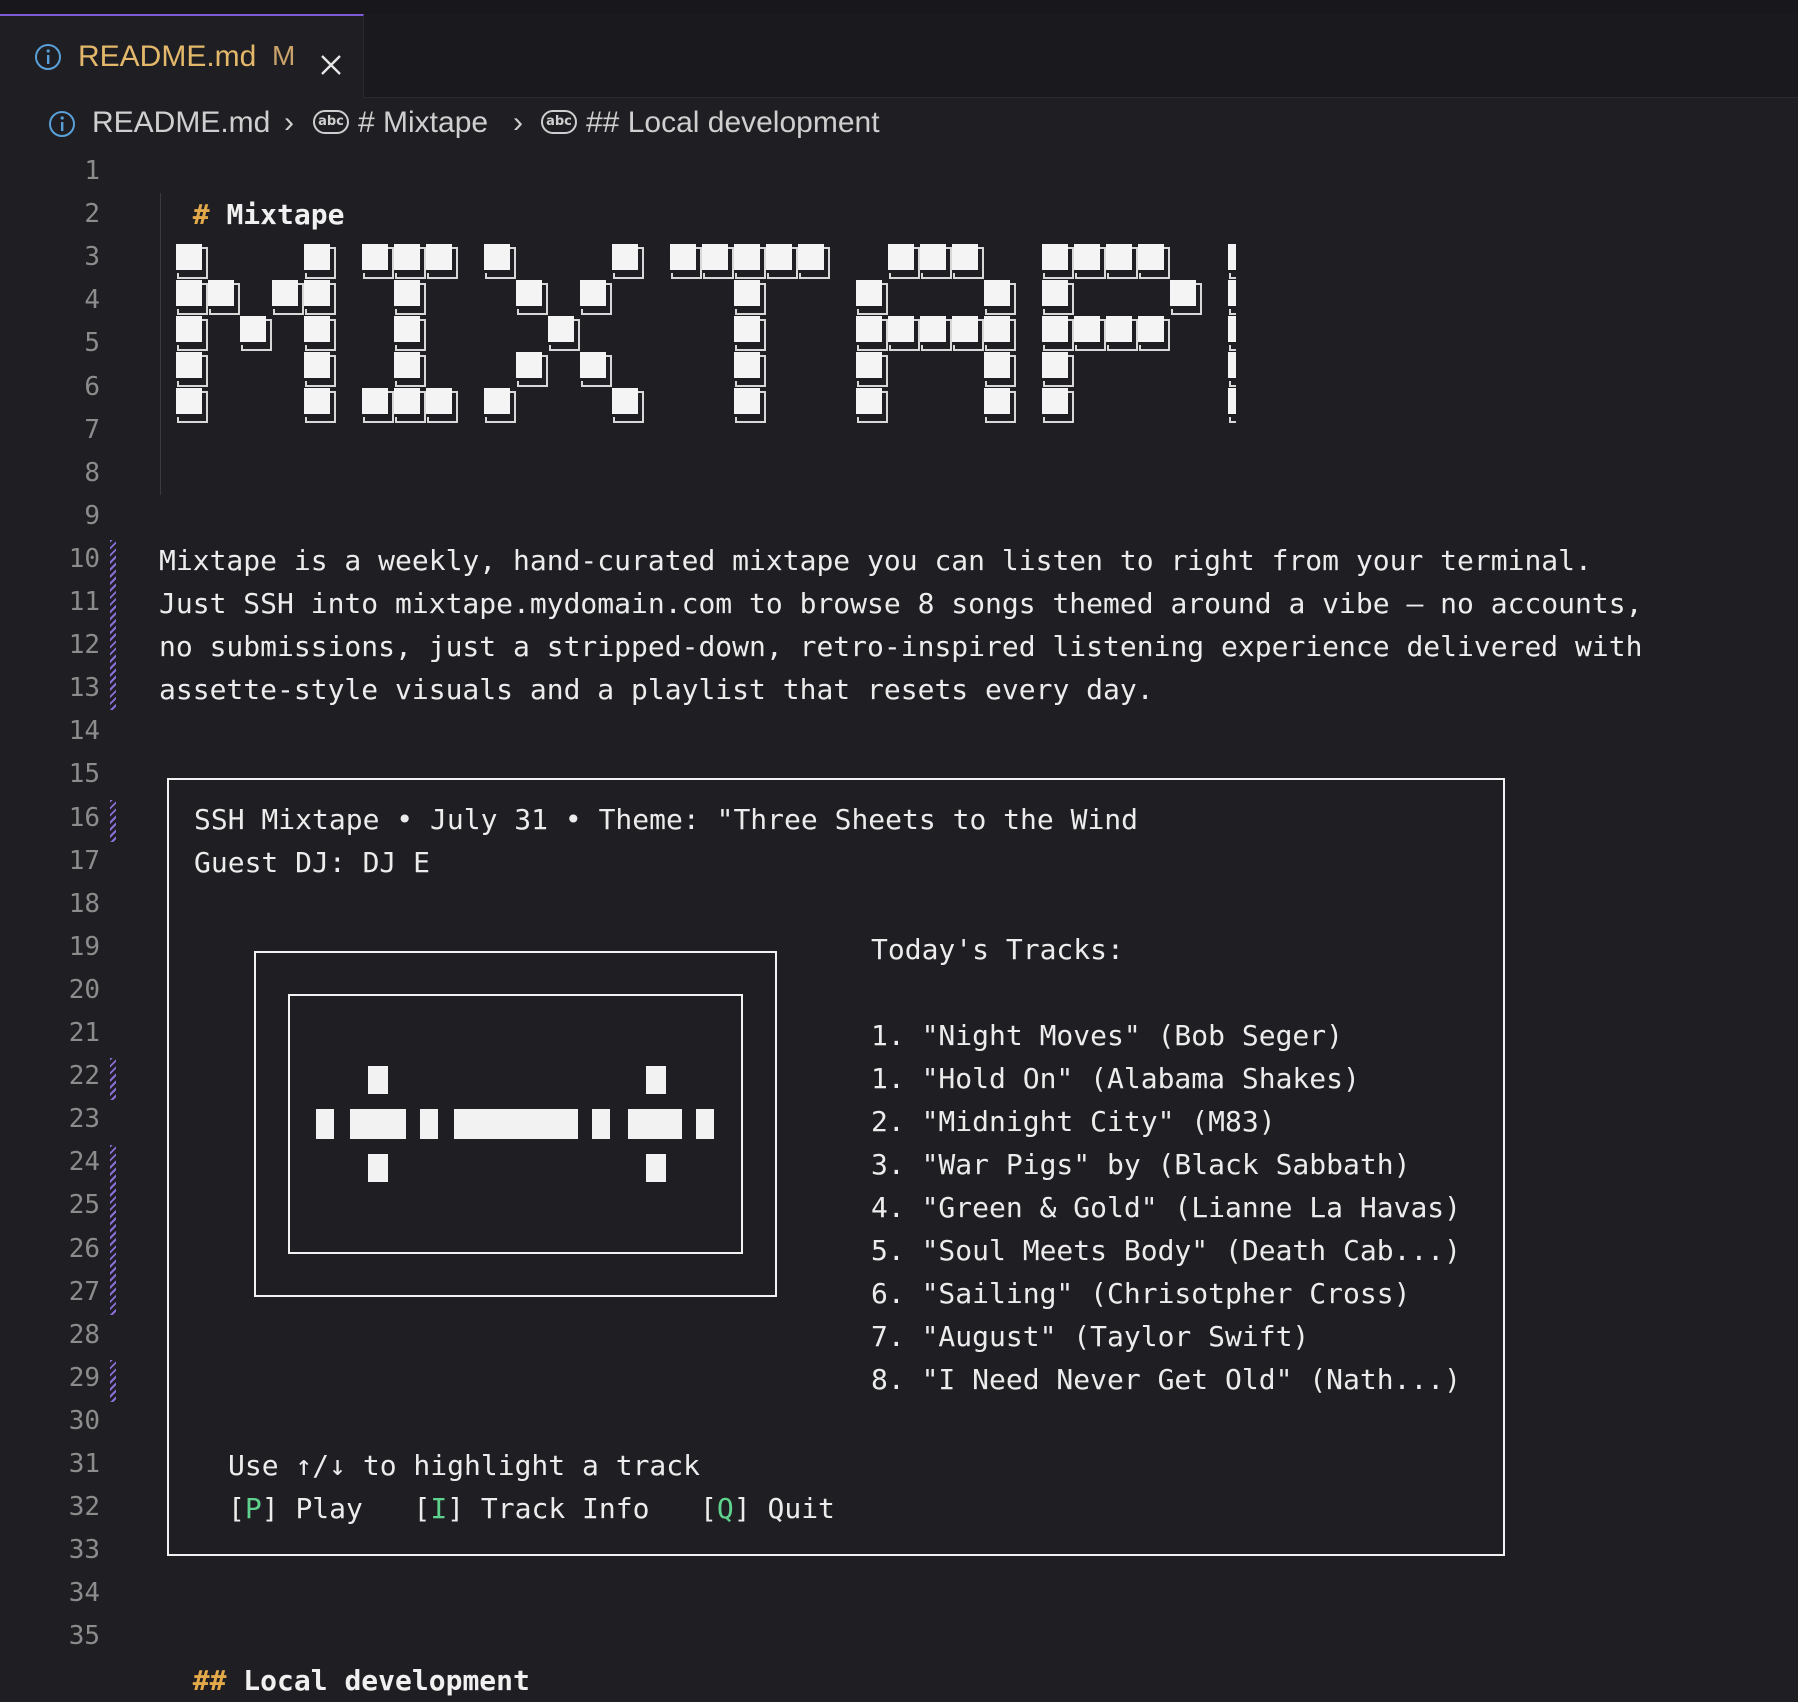 Image resolution: width=1798 pixels, height=1702 pixels. What do you see at coordinates (1166, 1207) in the screenshot?
I see `track-item: 4. "Green & Gold" (Lianne La Havas)` at bounding box center [1166, 1207].